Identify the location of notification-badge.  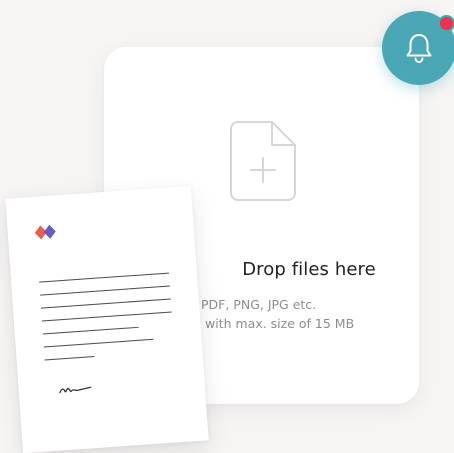
(446, 23).